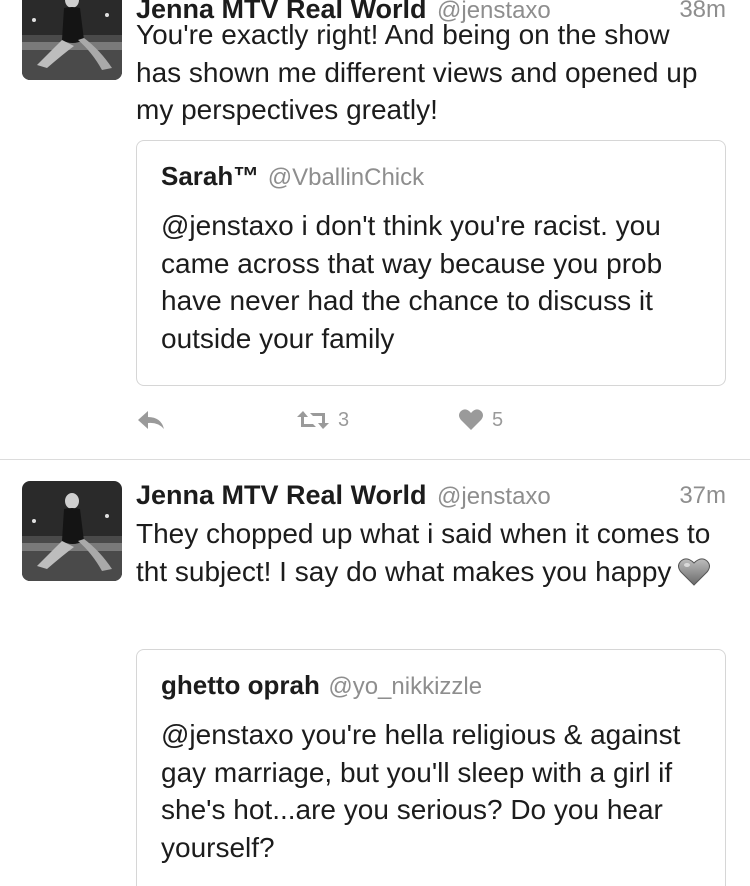  Describe the element at coordinates (694, 571) in the screenshot. I see `grey-heart-emoji` at that location.